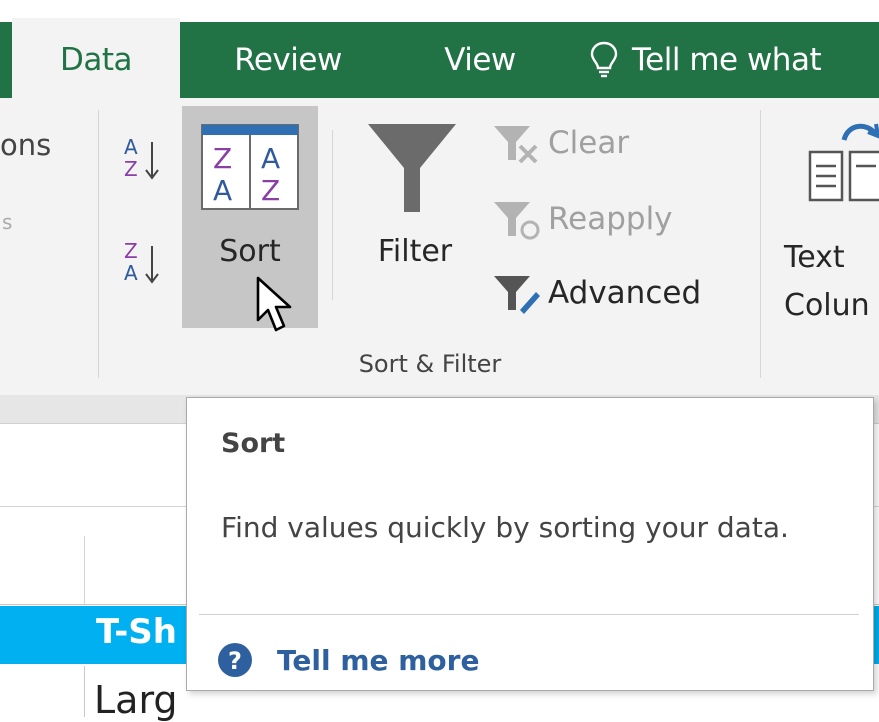 This screenshot has width=879, height=722. What do you see at coordinates (517, 295) in the screenshot?
I see `advanced-filter-icon` at bounding box center [517, 295].